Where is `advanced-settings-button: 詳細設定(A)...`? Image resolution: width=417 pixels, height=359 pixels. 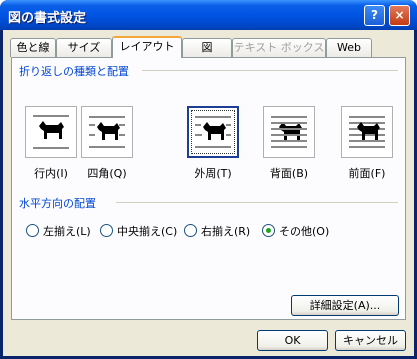
advanced-settings-button: 詳細設定(A)... is located at coordinates (345, 305).